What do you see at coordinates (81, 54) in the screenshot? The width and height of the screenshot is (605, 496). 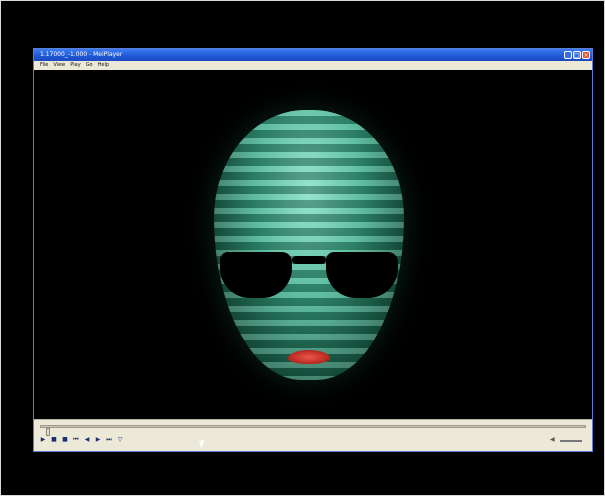 I see `window-title: 1.17000_-1.000 - MeiPlayer` at bounding box center [81, 54].